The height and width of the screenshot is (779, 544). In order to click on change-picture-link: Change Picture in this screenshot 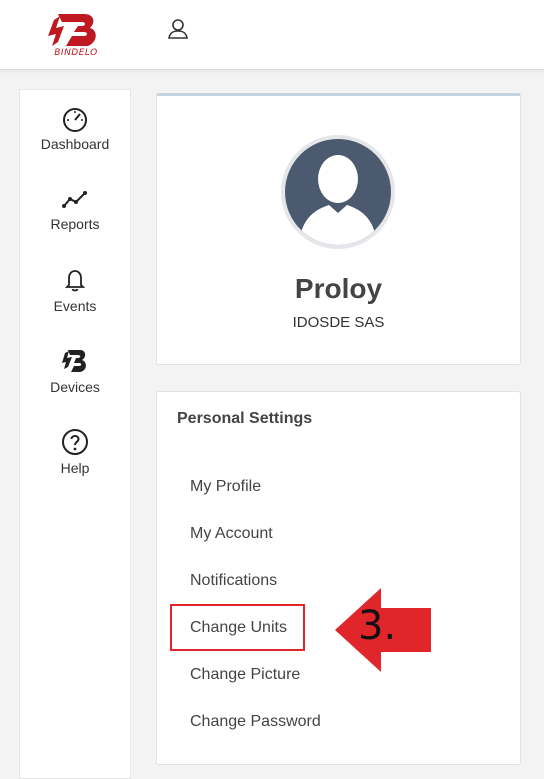, I will do `click(245, 675)`.